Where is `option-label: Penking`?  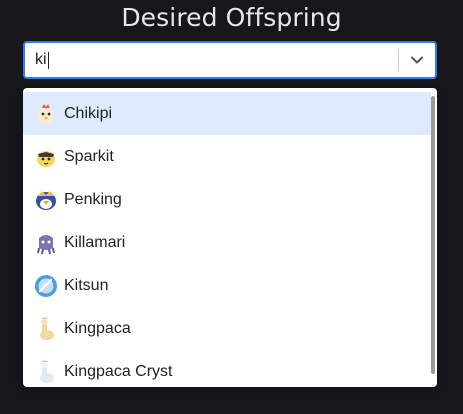
option-label: Penking is located at coordinates (93, 199).